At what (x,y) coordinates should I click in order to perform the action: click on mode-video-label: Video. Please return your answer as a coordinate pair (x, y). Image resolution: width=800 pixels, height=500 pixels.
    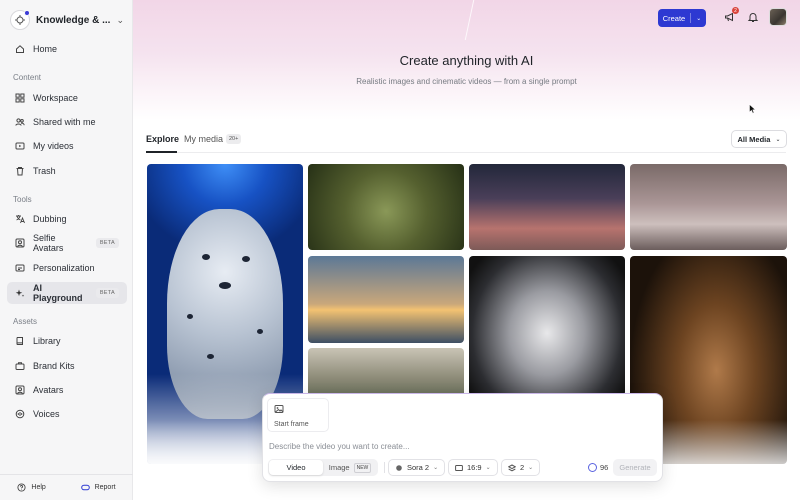
    Looking at the image, I should click on (296, 467).